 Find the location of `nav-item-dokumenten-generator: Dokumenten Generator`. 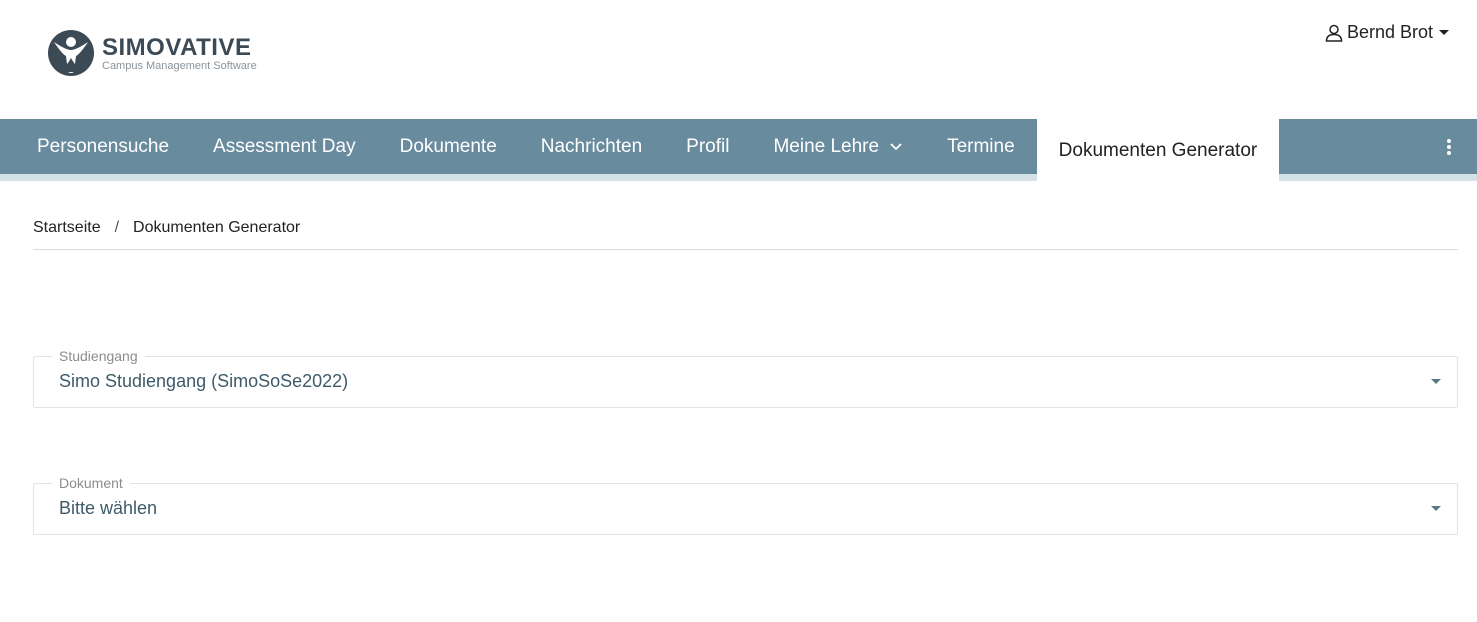

nav-item-dokumenten-generator: Dokumenten Generator is located at coordinates (1158, 150).